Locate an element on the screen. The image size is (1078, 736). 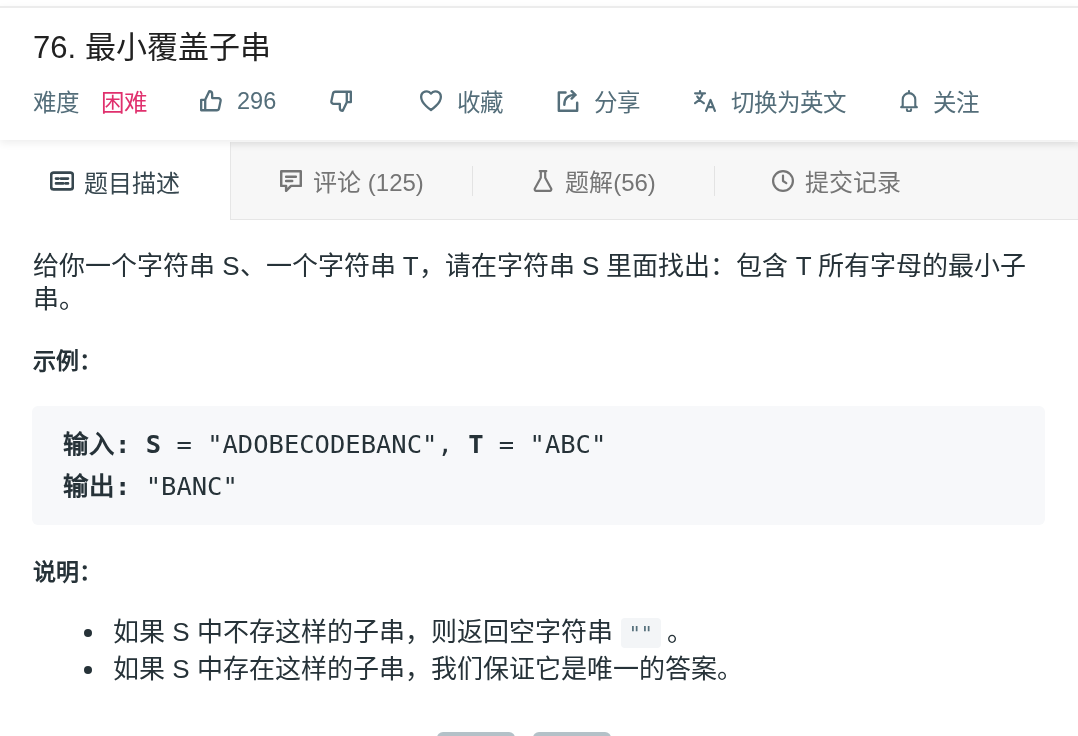
share-icon is located at coordinates (568, 101).